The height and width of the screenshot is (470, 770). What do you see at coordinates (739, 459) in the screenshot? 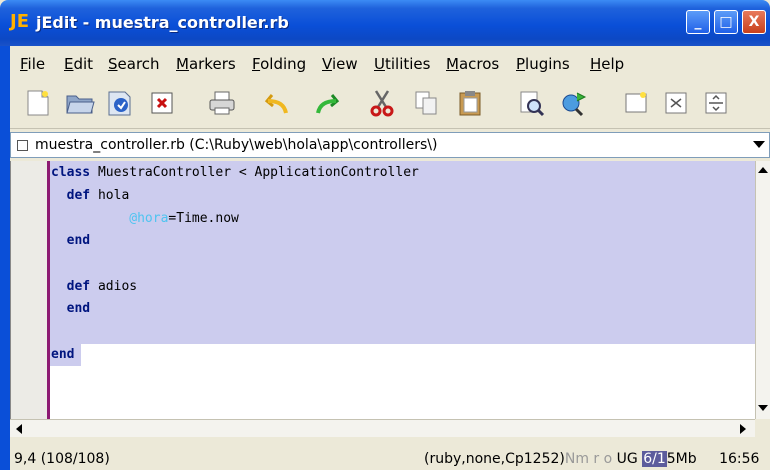
I see `clock: 16:56` at bounding box center [739, 459].